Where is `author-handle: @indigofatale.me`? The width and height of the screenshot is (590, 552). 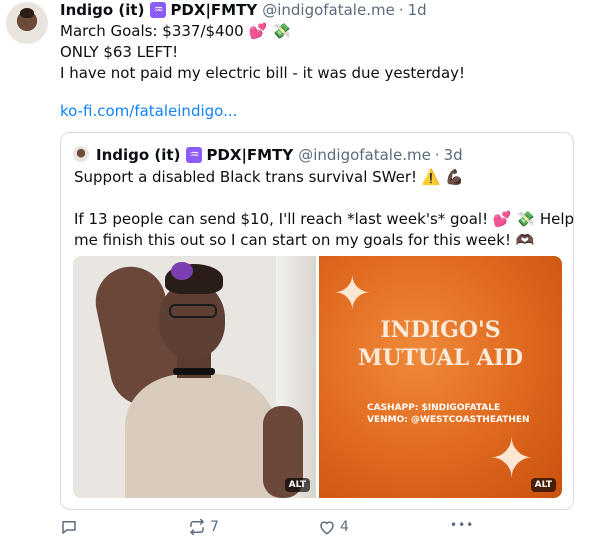
author-handle: @indigofatale.me is located at coordinates (328, 10).